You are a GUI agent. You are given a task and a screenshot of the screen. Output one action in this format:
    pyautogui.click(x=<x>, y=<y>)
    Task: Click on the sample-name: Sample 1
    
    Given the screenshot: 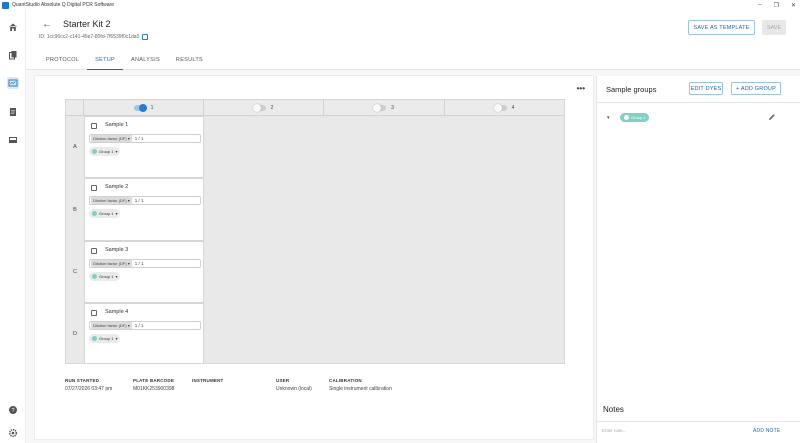 What is the action you would take?
    pyautogui.click(x=117, y=125)
    